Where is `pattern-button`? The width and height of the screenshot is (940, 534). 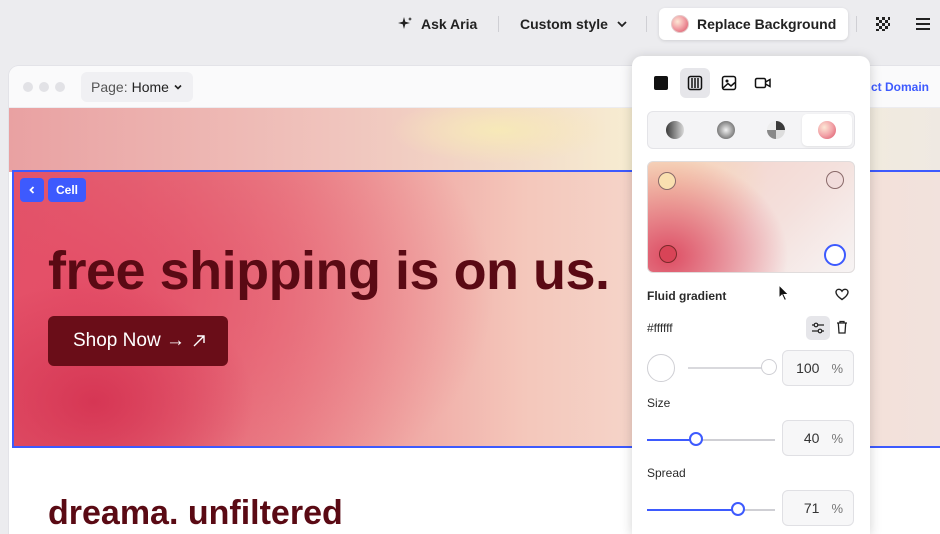
pattern-button is located at coordinates (883, 24).